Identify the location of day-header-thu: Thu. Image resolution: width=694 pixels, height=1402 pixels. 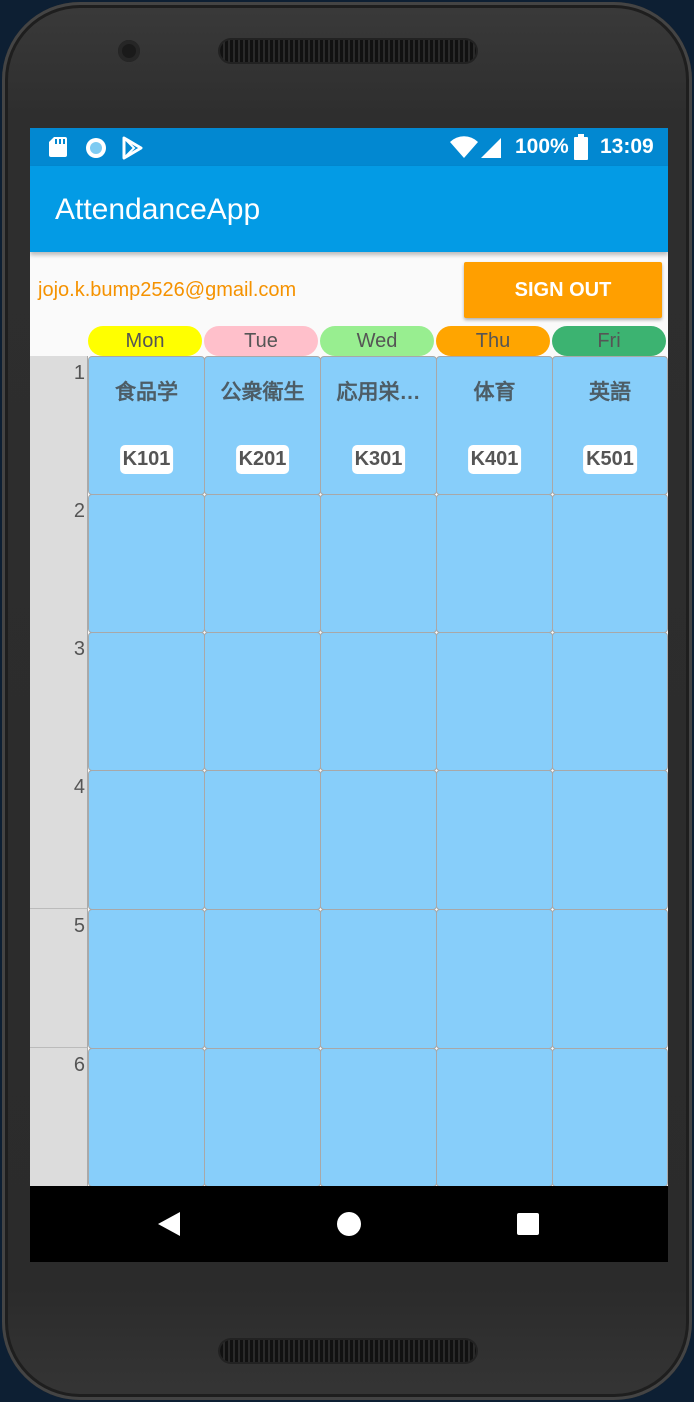
(493, 341).